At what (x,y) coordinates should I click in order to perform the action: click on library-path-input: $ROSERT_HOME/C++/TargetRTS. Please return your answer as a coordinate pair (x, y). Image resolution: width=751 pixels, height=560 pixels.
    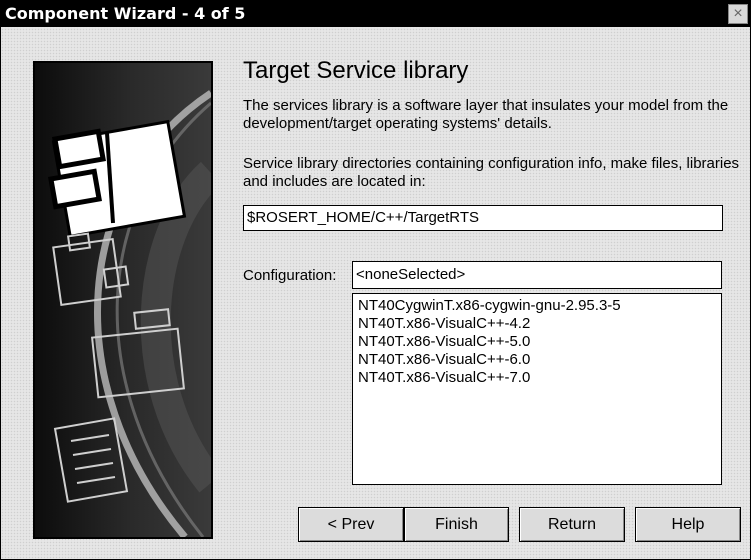
    Looking at the image, I should click on (483, 218).